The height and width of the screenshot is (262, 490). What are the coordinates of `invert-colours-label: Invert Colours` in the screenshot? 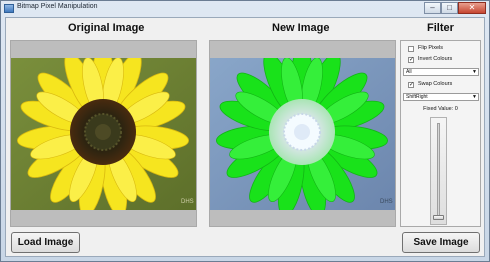 It's located at (435, 59).